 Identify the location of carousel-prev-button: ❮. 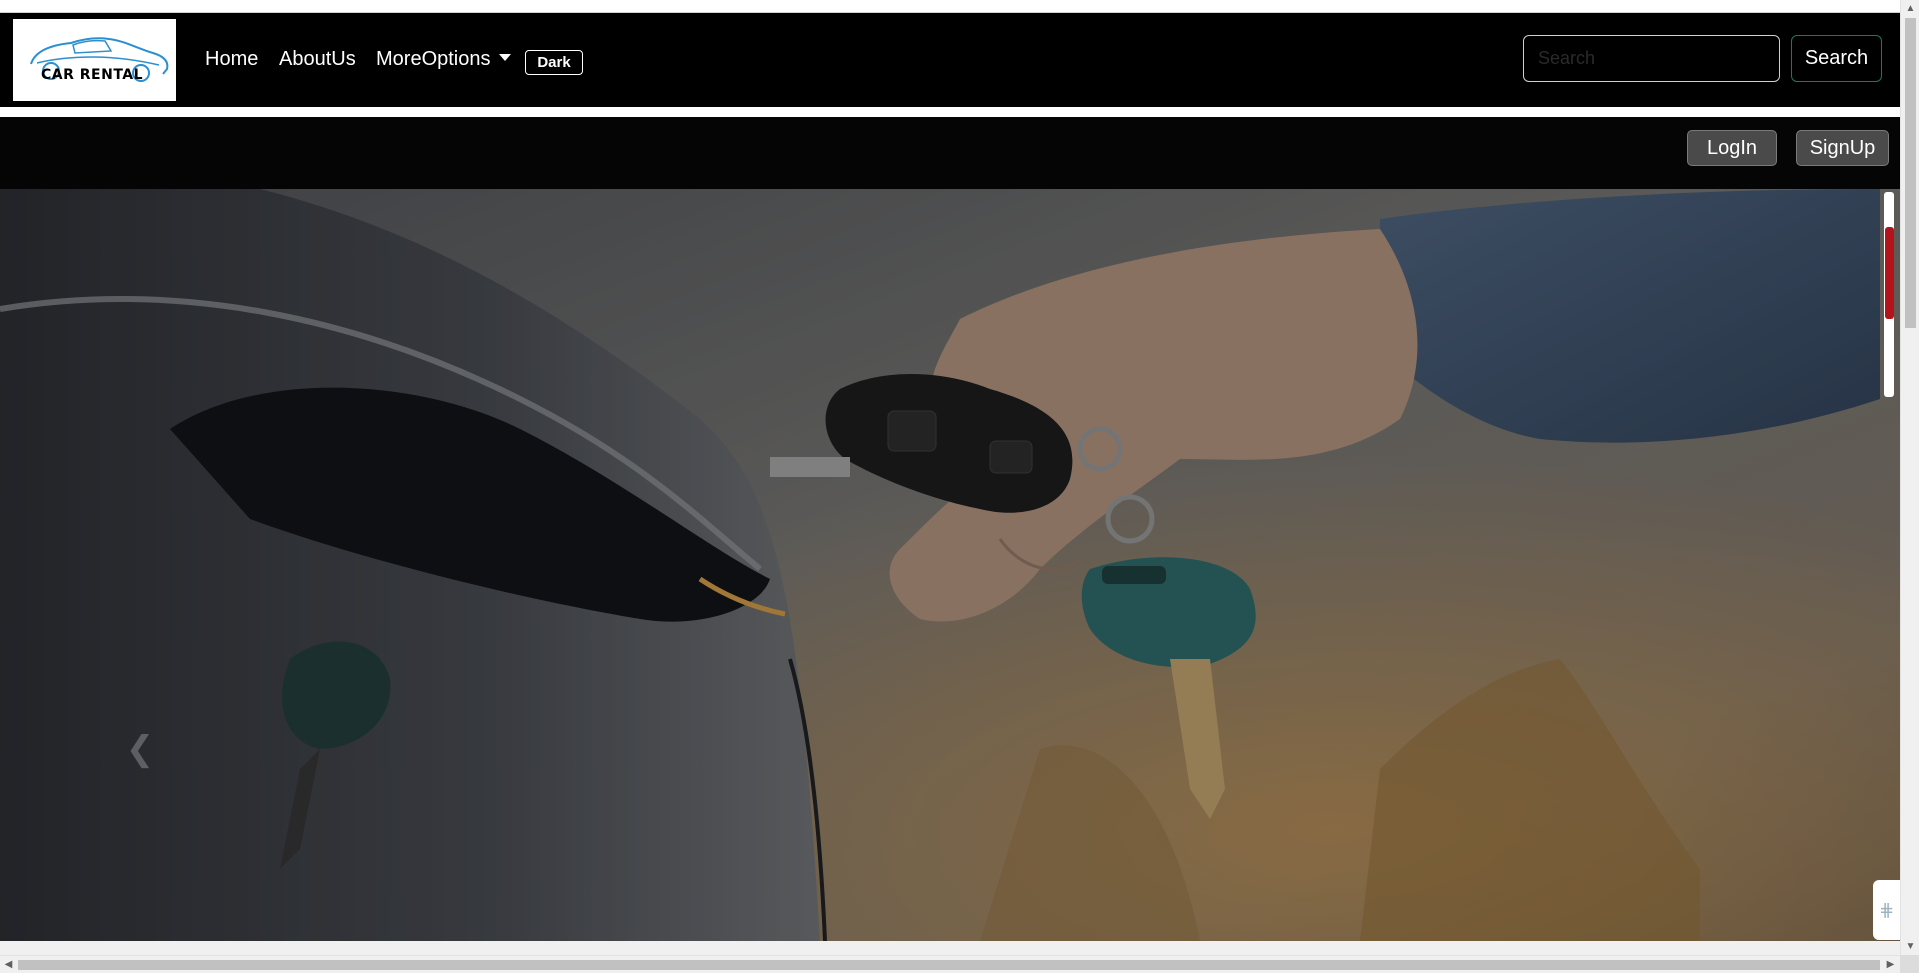
(140, 749).